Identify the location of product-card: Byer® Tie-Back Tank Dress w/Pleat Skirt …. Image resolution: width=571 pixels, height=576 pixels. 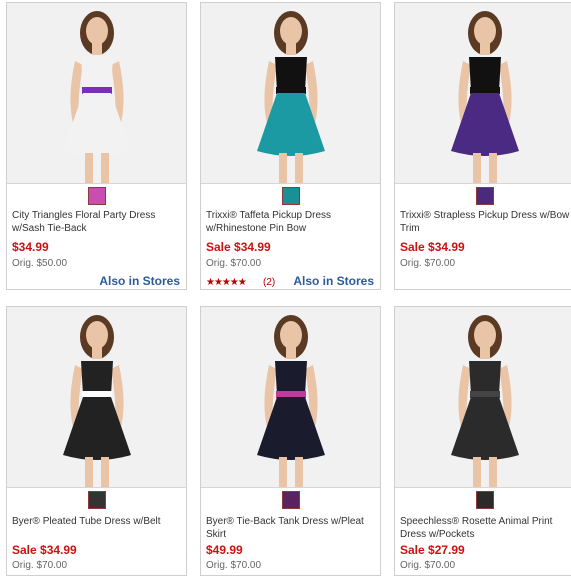
(290, 441).